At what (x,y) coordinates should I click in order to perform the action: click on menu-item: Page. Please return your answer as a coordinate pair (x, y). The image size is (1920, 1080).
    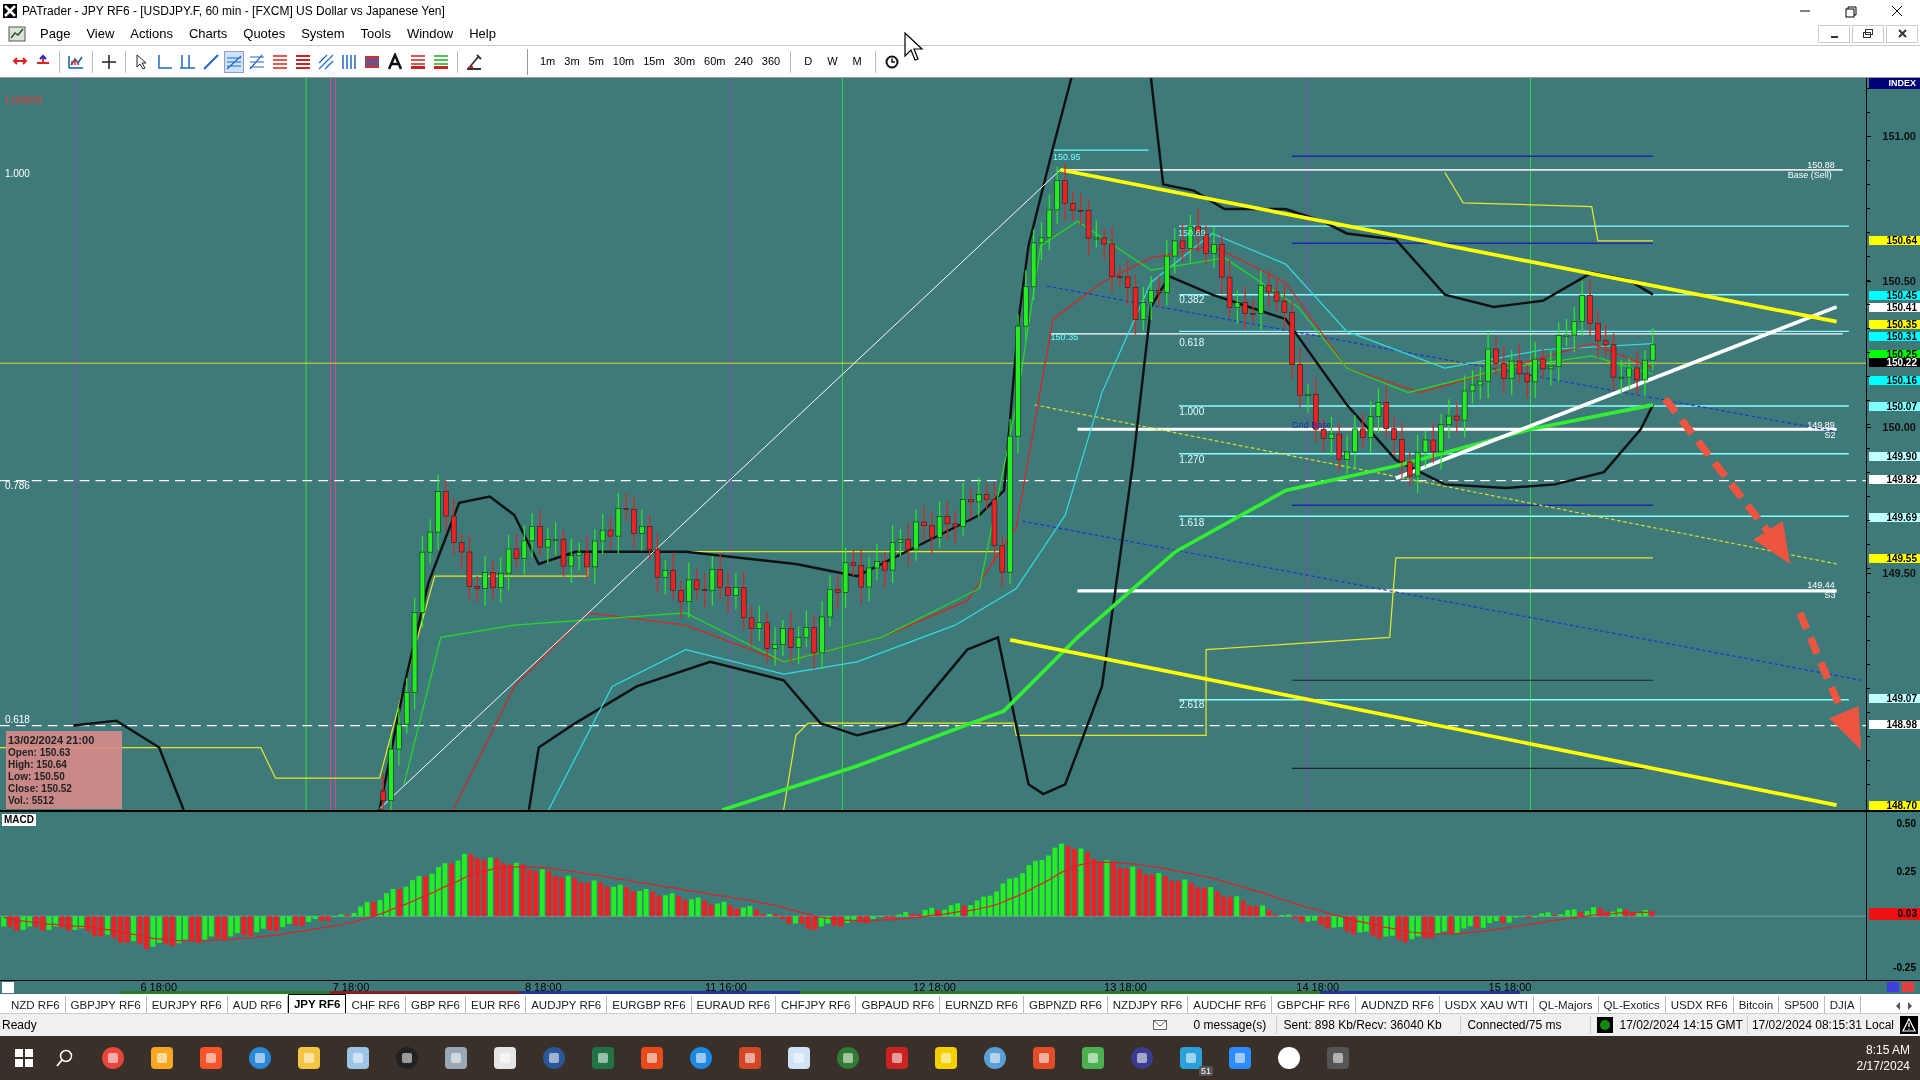
    Looking at the image, I should click on (55, 33).